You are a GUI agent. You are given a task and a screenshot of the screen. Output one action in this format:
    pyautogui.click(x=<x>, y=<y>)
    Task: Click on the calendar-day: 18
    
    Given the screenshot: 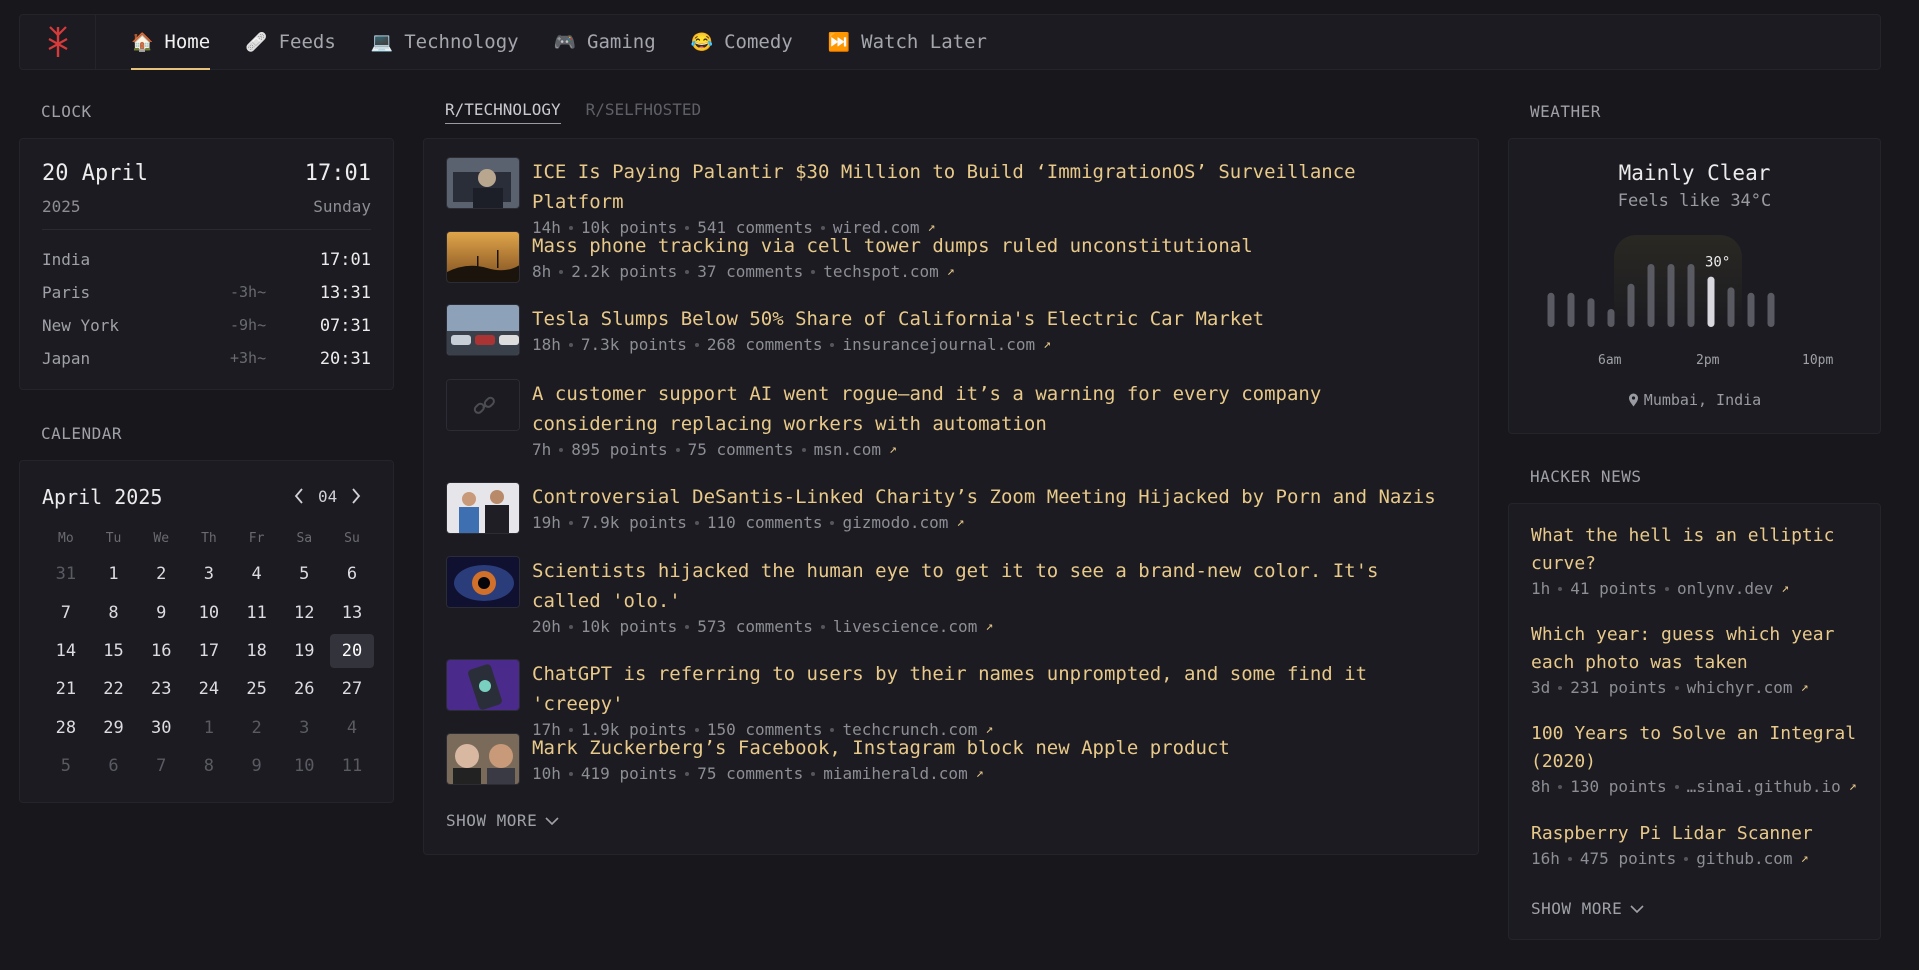 What is the action you would take?
    pyautogui.click(x=257, y=651)
    